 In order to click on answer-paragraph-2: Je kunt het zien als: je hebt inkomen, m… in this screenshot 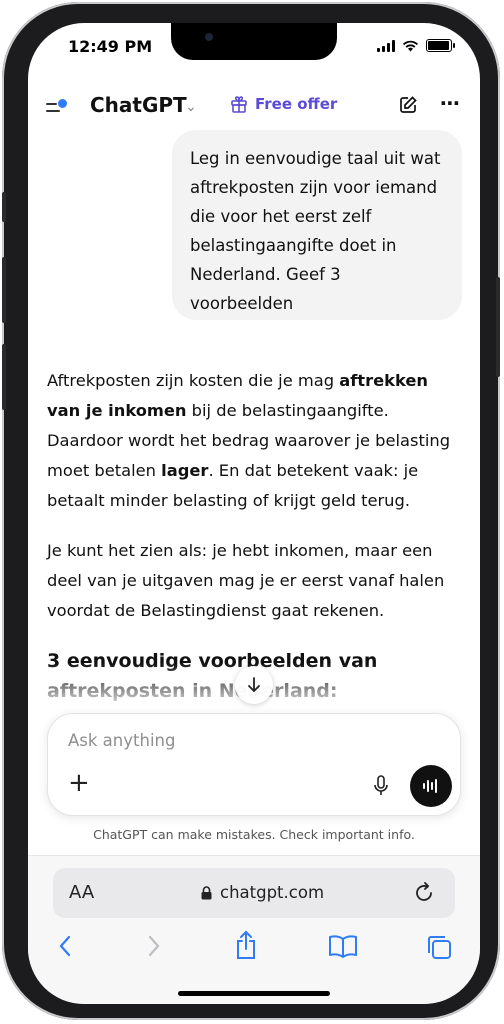, I will do `click(246, 580)`.